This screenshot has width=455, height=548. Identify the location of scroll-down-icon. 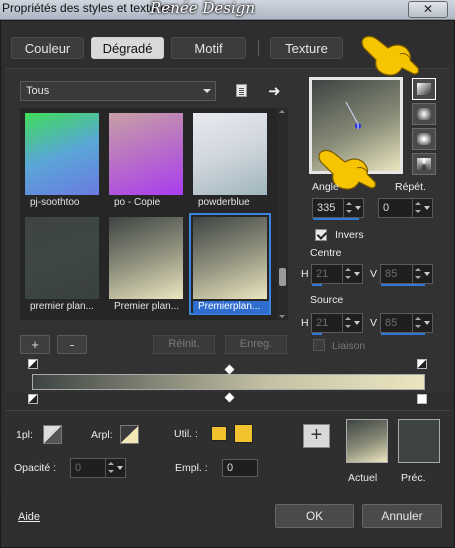
(282, 316).